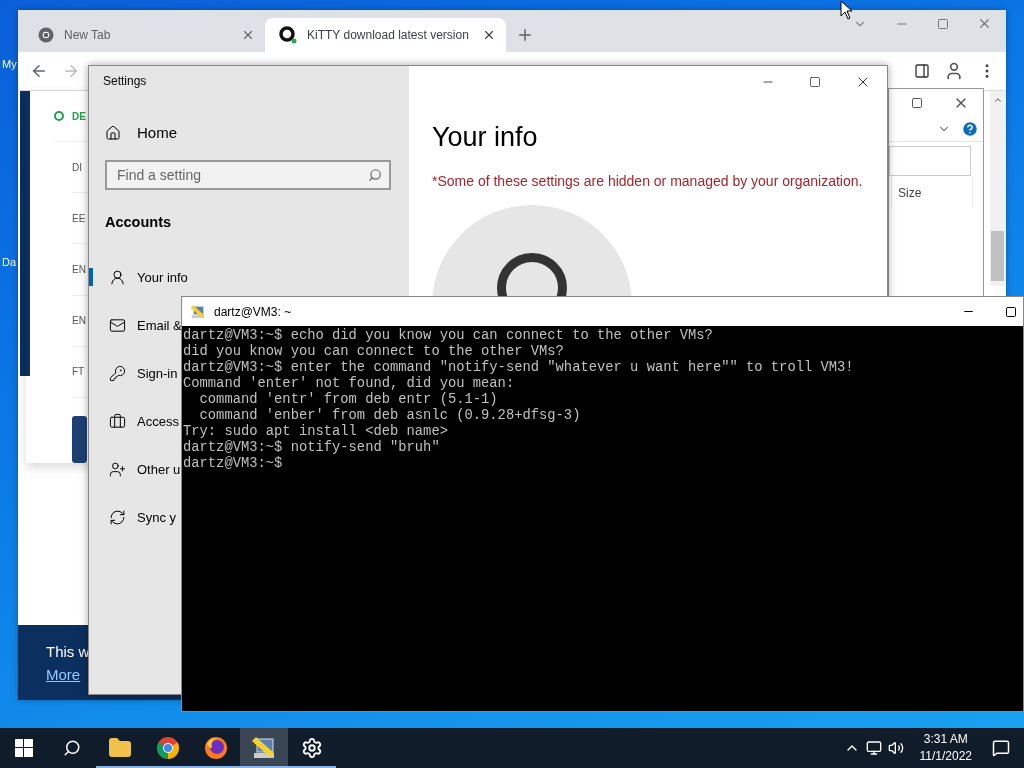  I want to click on scroll-thumb, so click(997, 256).